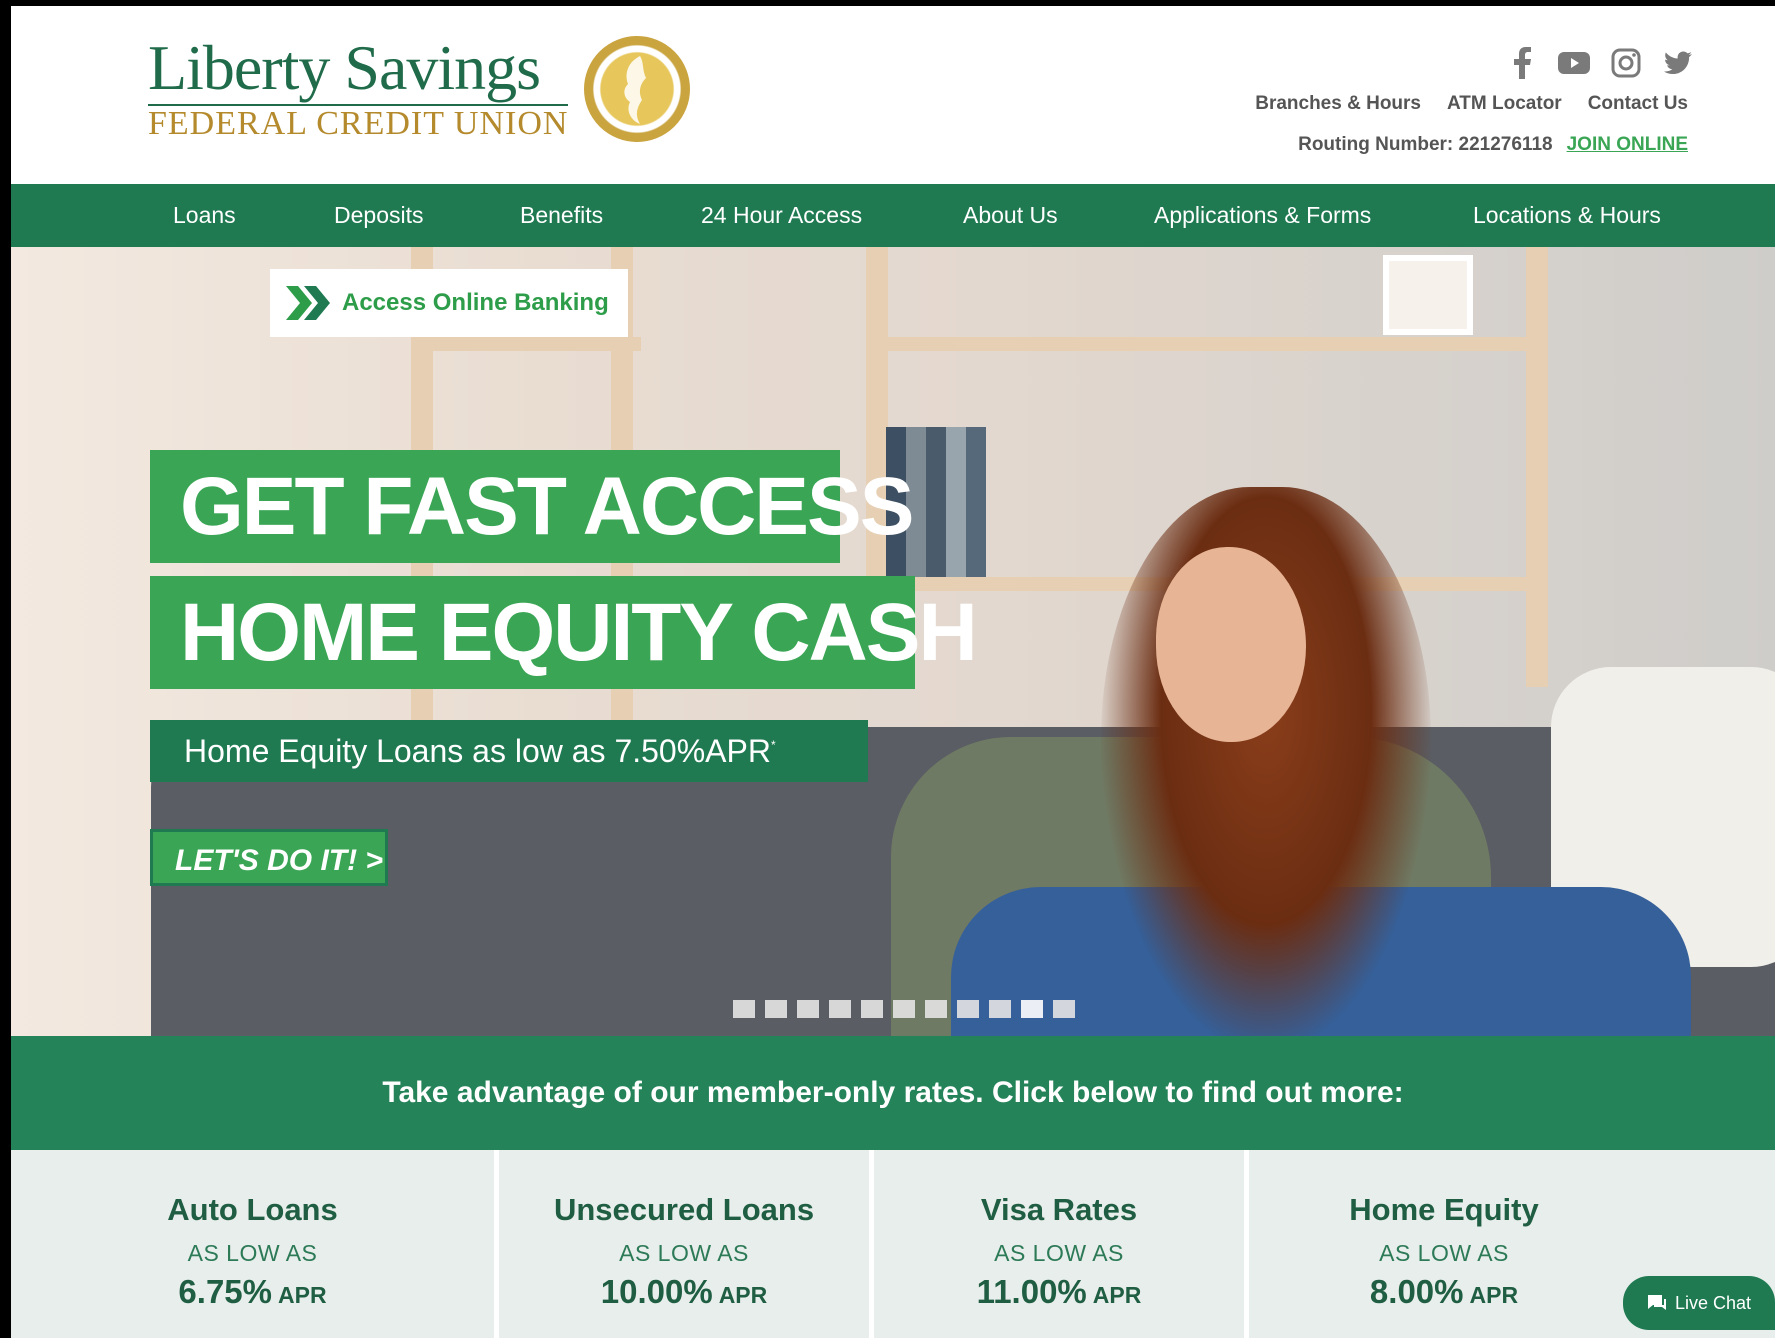 The image size is (1775, 1338). What do you see at coordinates (378, 215) in the screenshot?
I see `nav-deposits: Deposits` at bounding box center [378, 215].